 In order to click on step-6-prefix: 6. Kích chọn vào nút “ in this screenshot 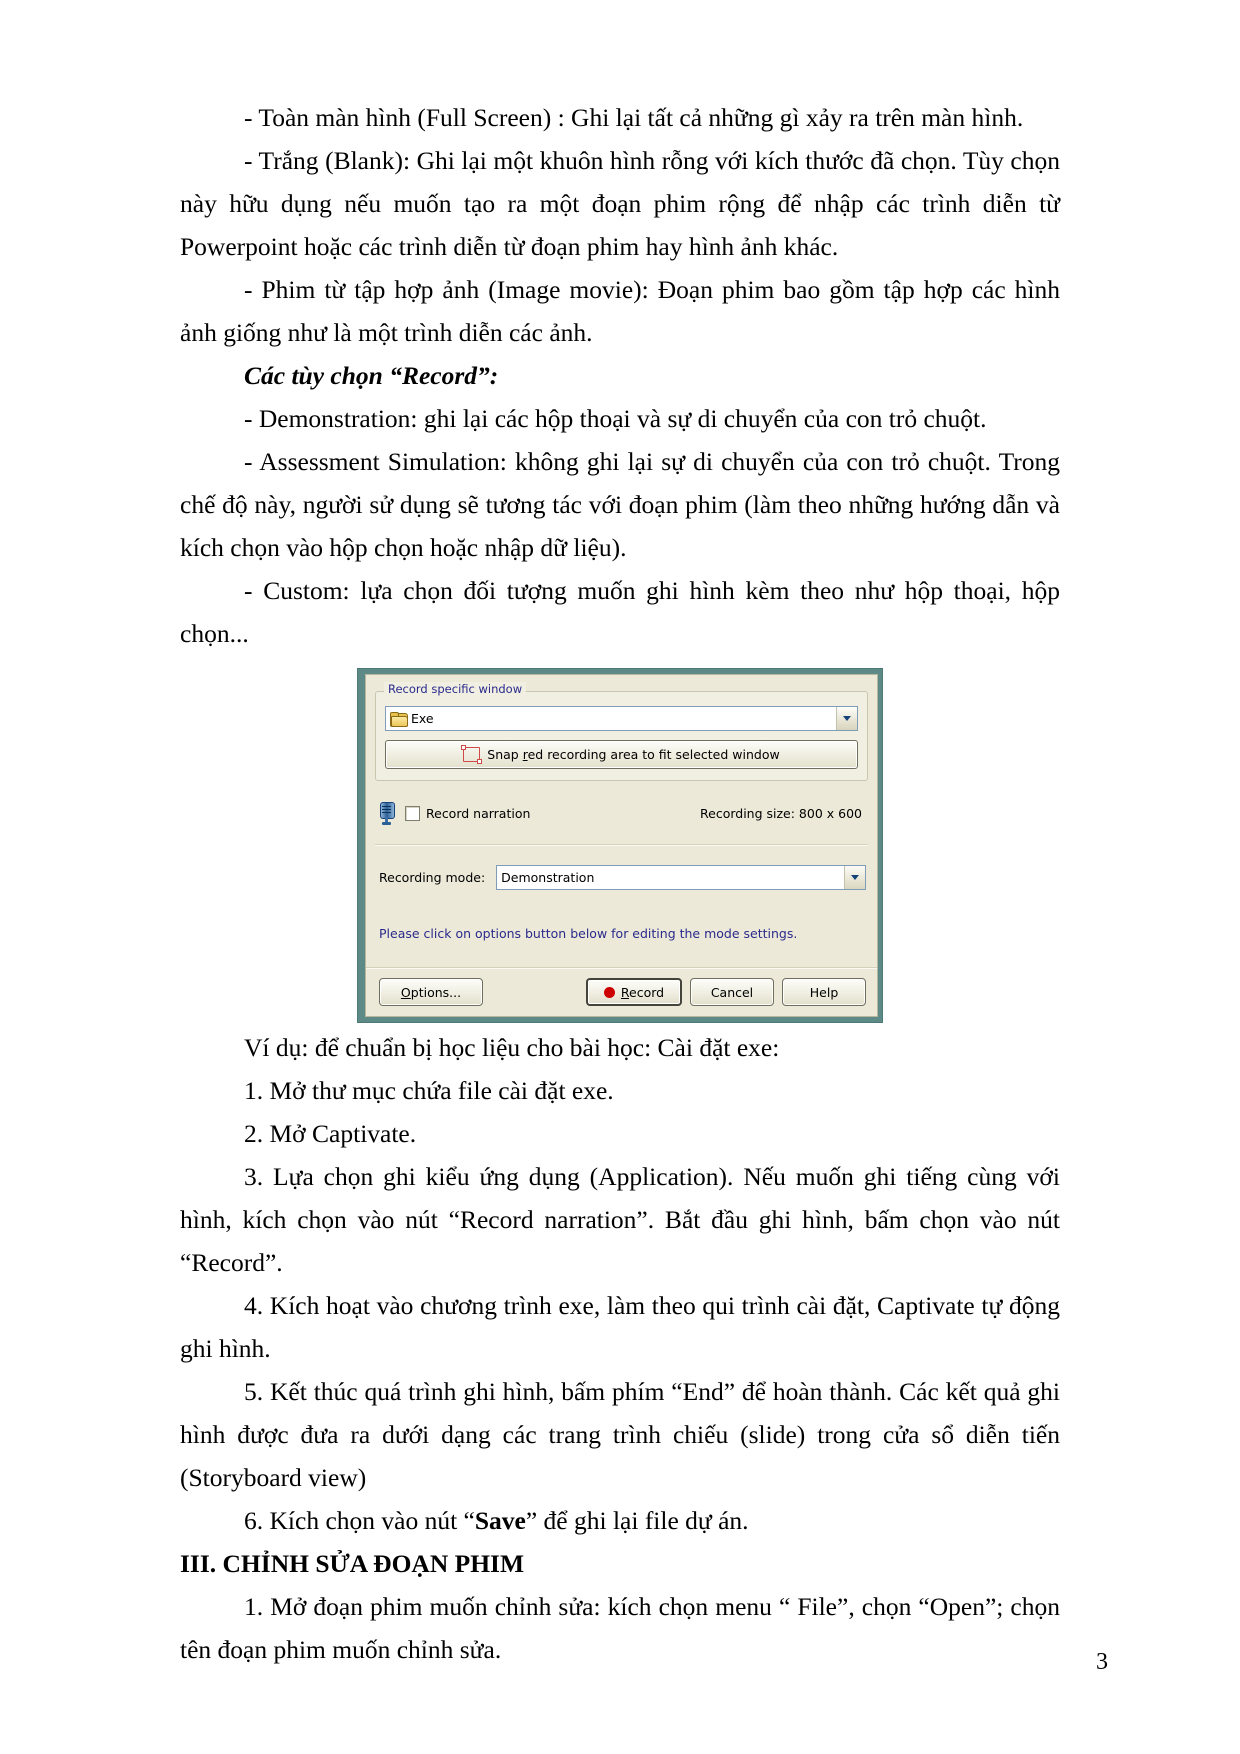, I will do `click(359, 1520)`.